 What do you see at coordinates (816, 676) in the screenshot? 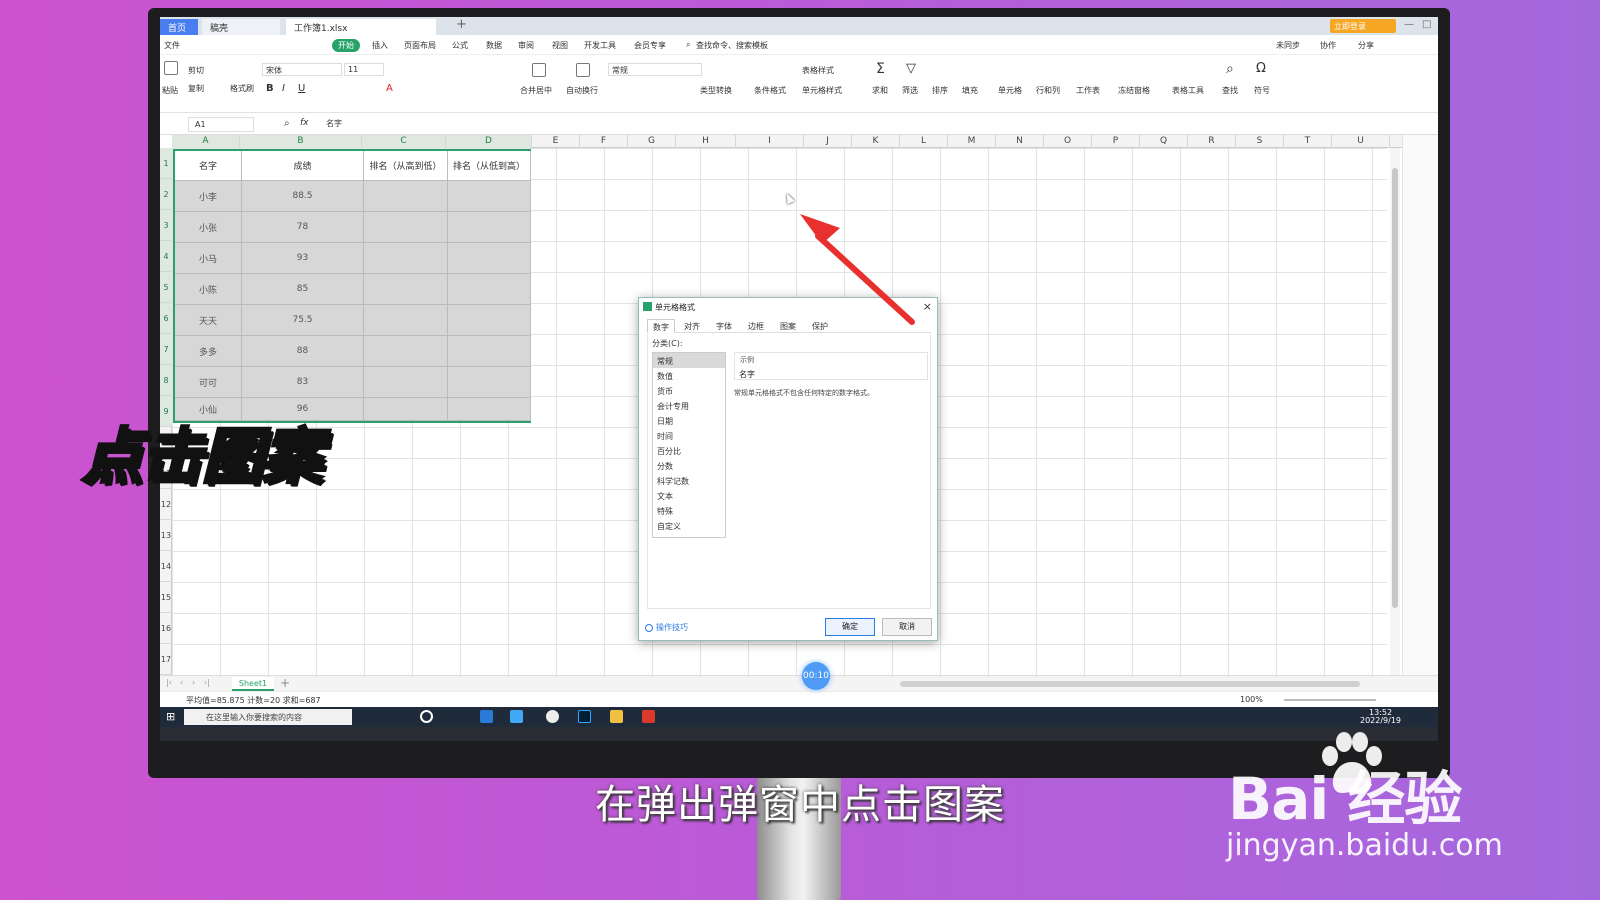
I see `video-timer: 00:10` at bounding box center [816, 676].